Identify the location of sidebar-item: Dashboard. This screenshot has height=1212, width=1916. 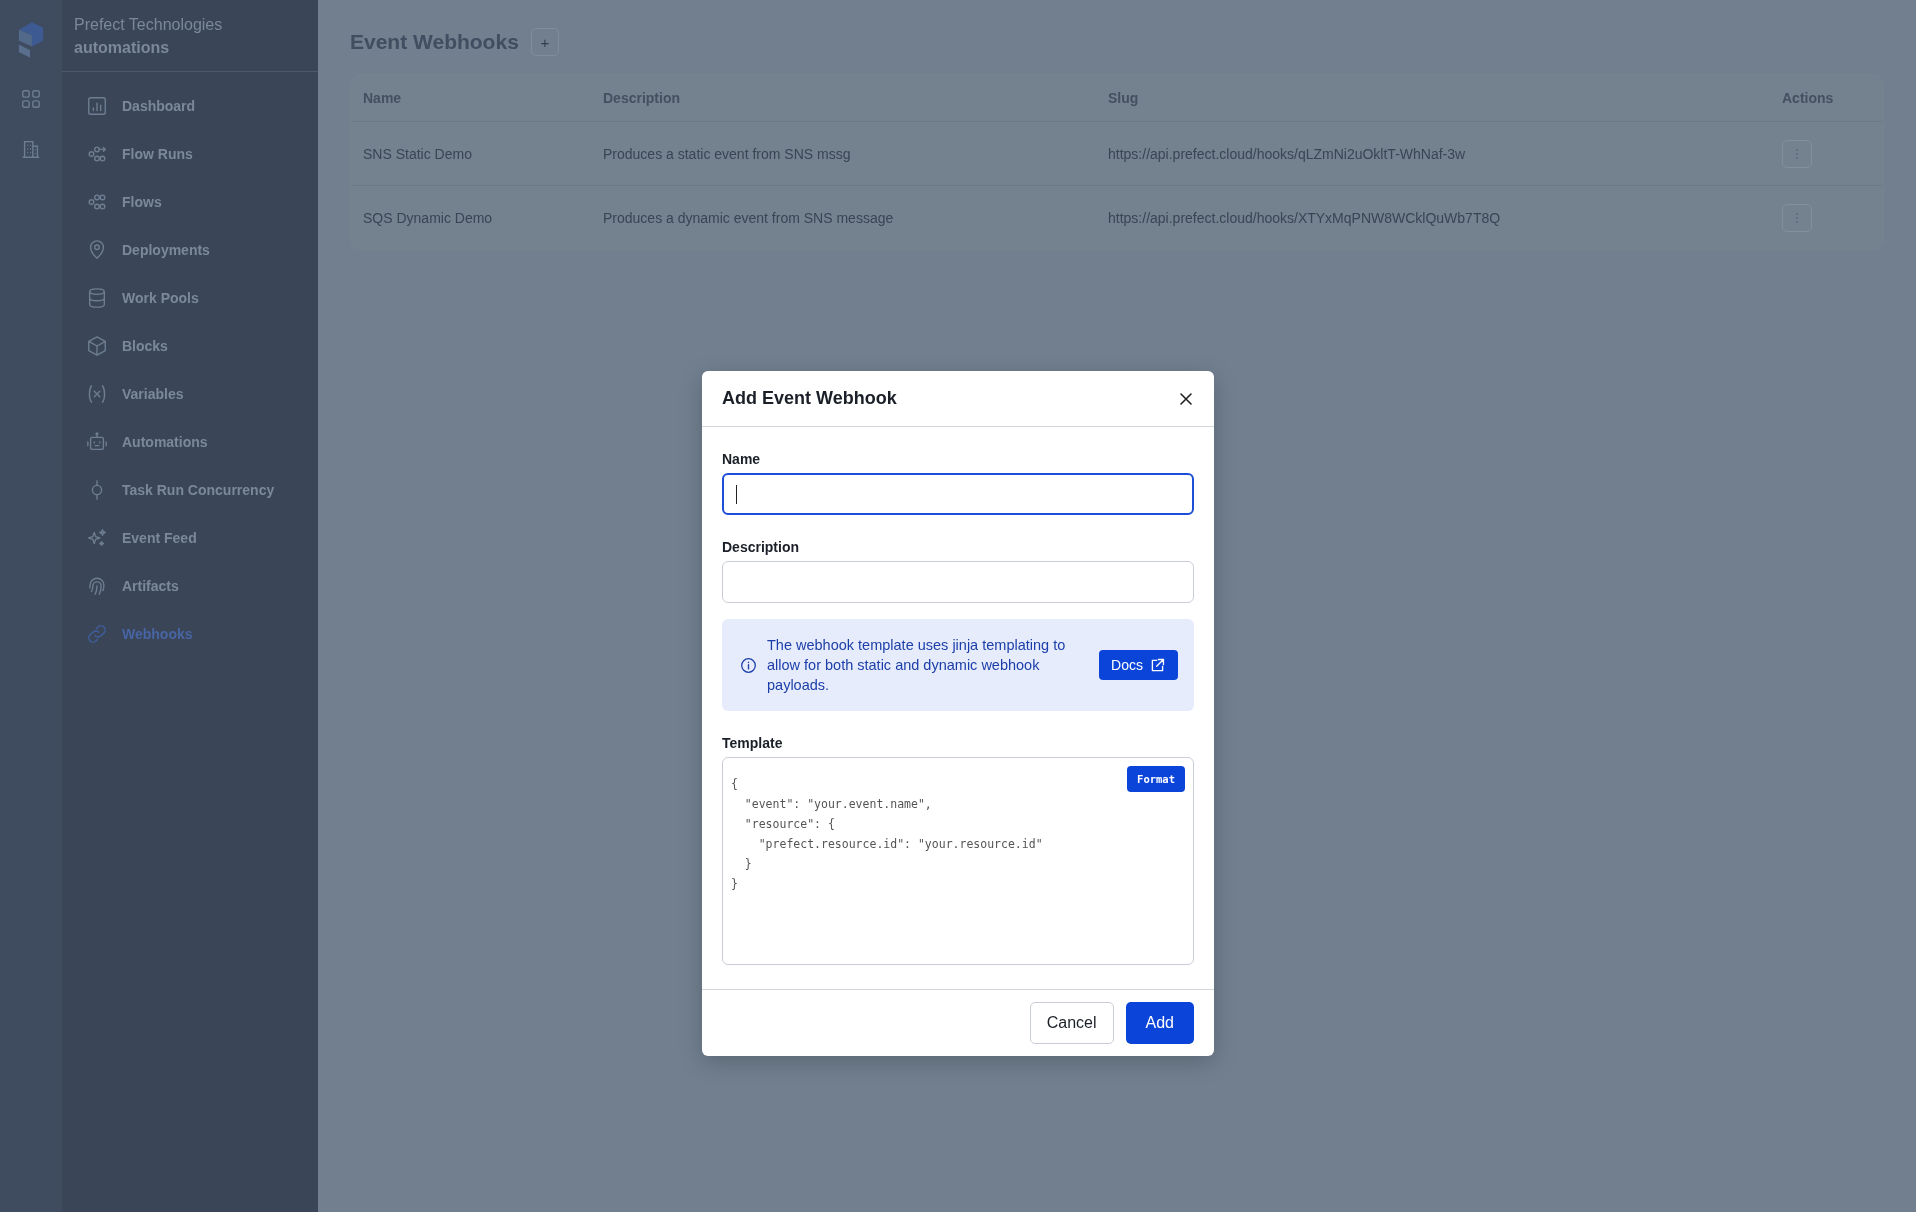
(159, 106).